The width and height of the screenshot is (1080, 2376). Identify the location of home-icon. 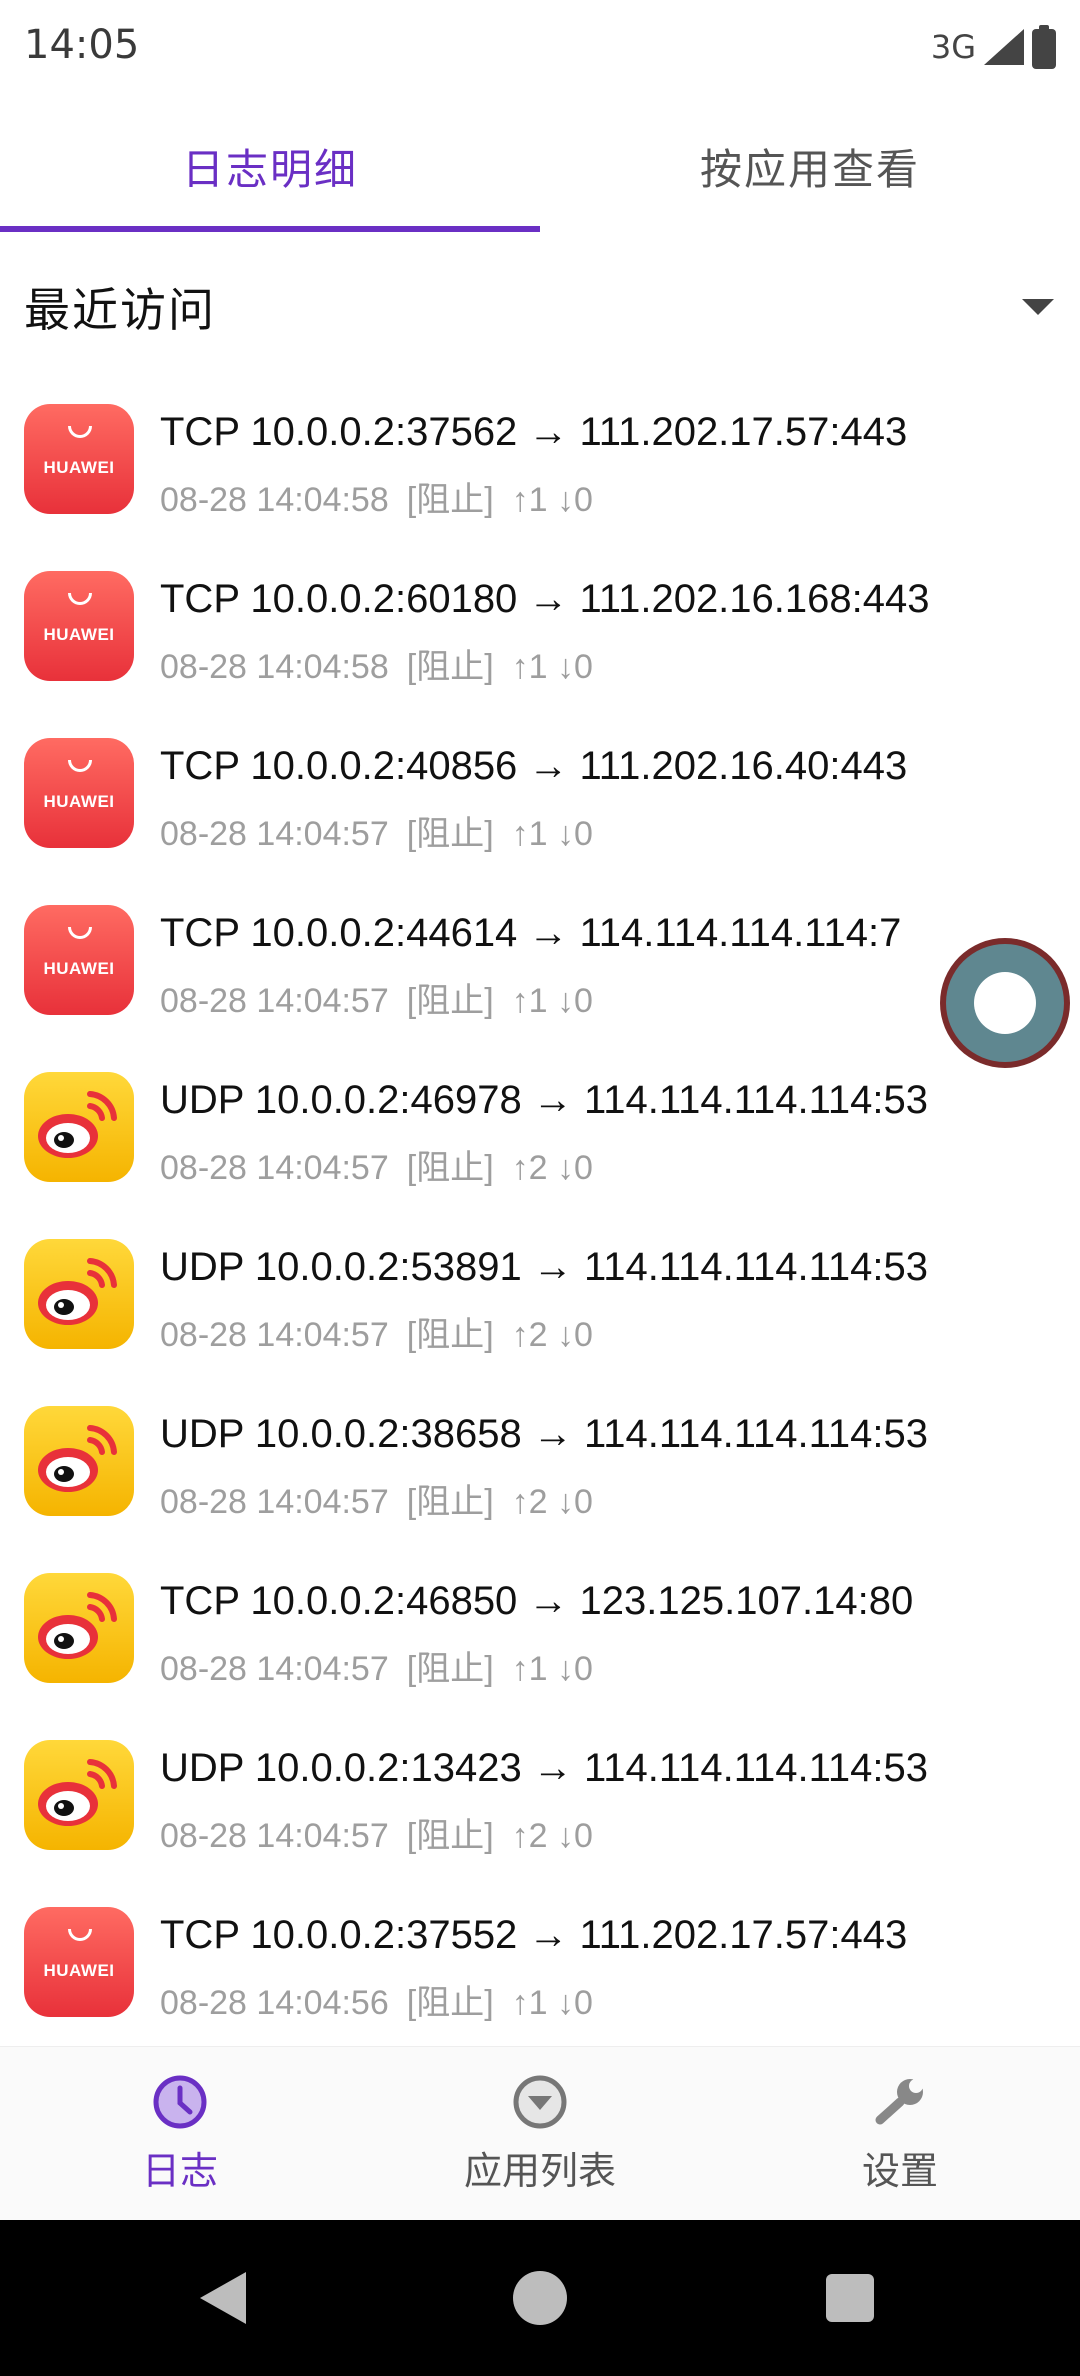
(540, 2298).